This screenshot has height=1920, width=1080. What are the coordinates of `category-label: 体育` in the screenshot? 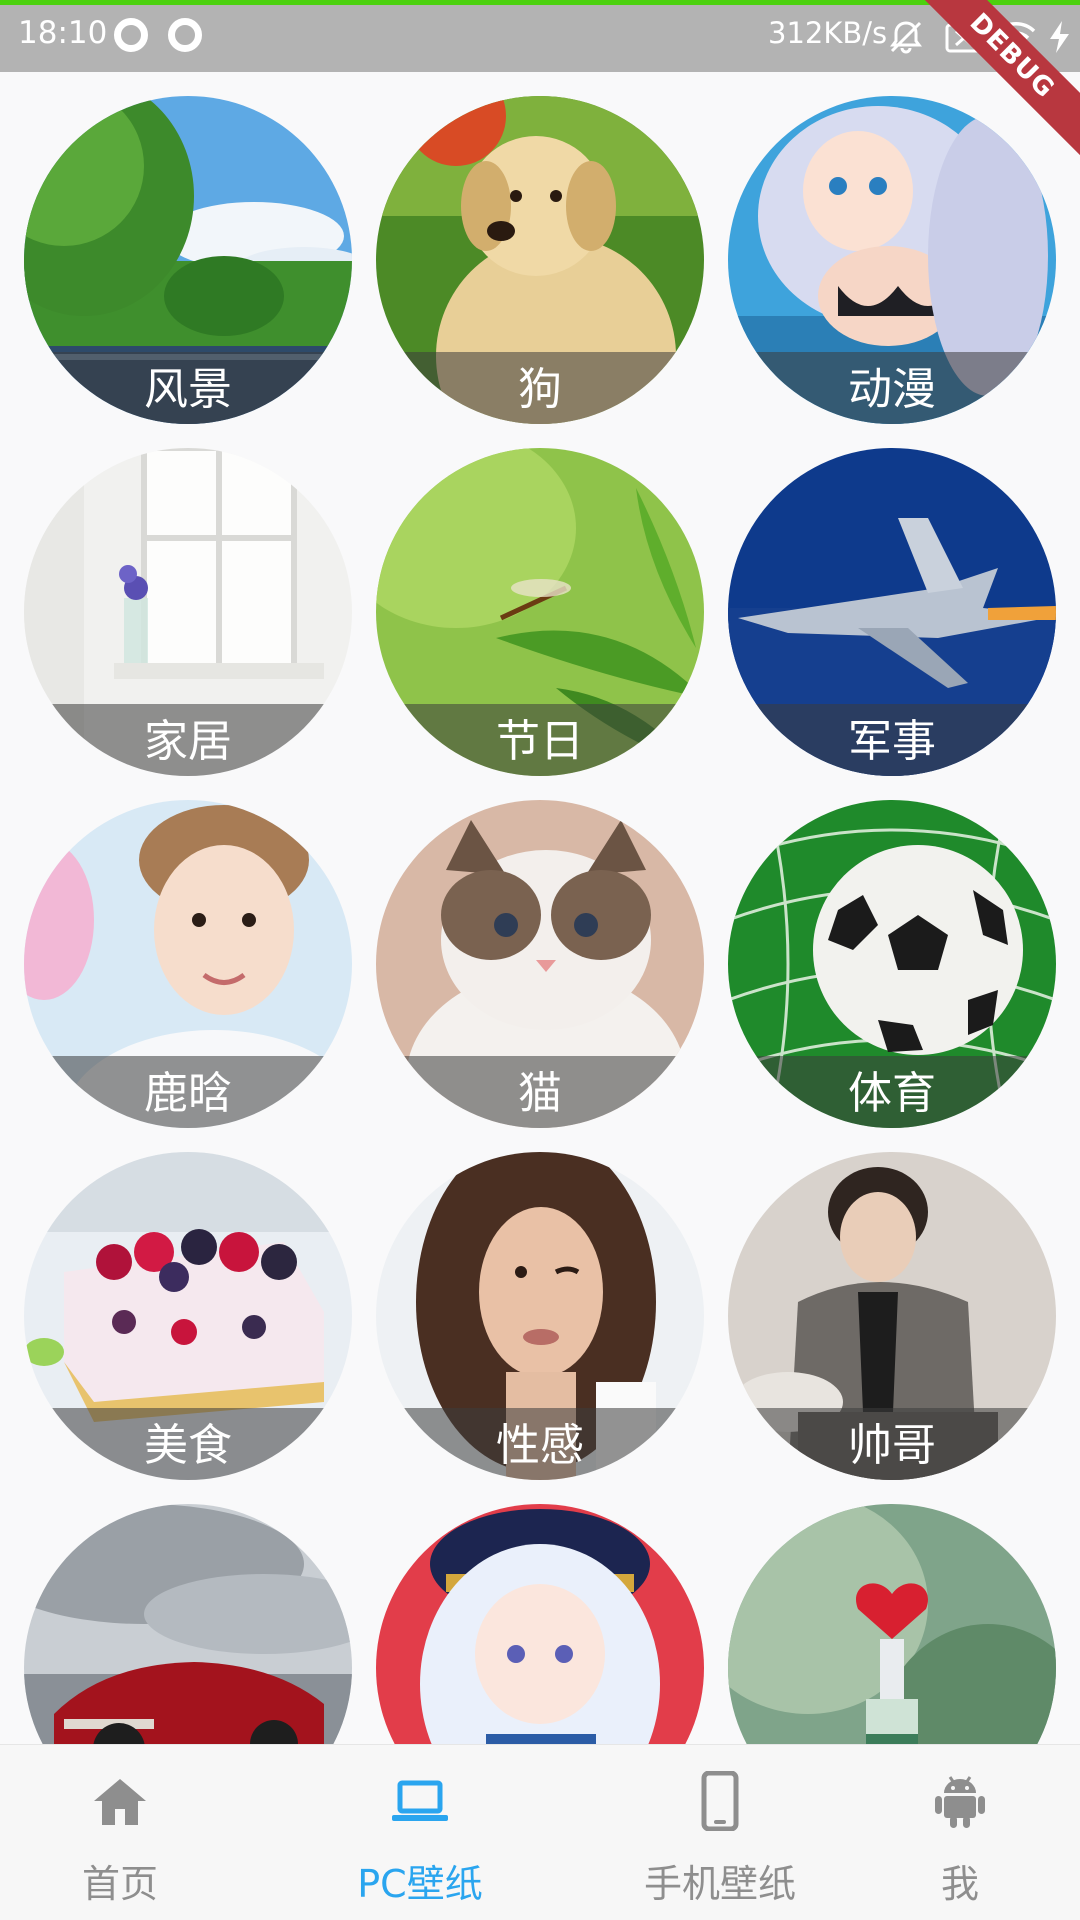 It's located at (892, 1092).